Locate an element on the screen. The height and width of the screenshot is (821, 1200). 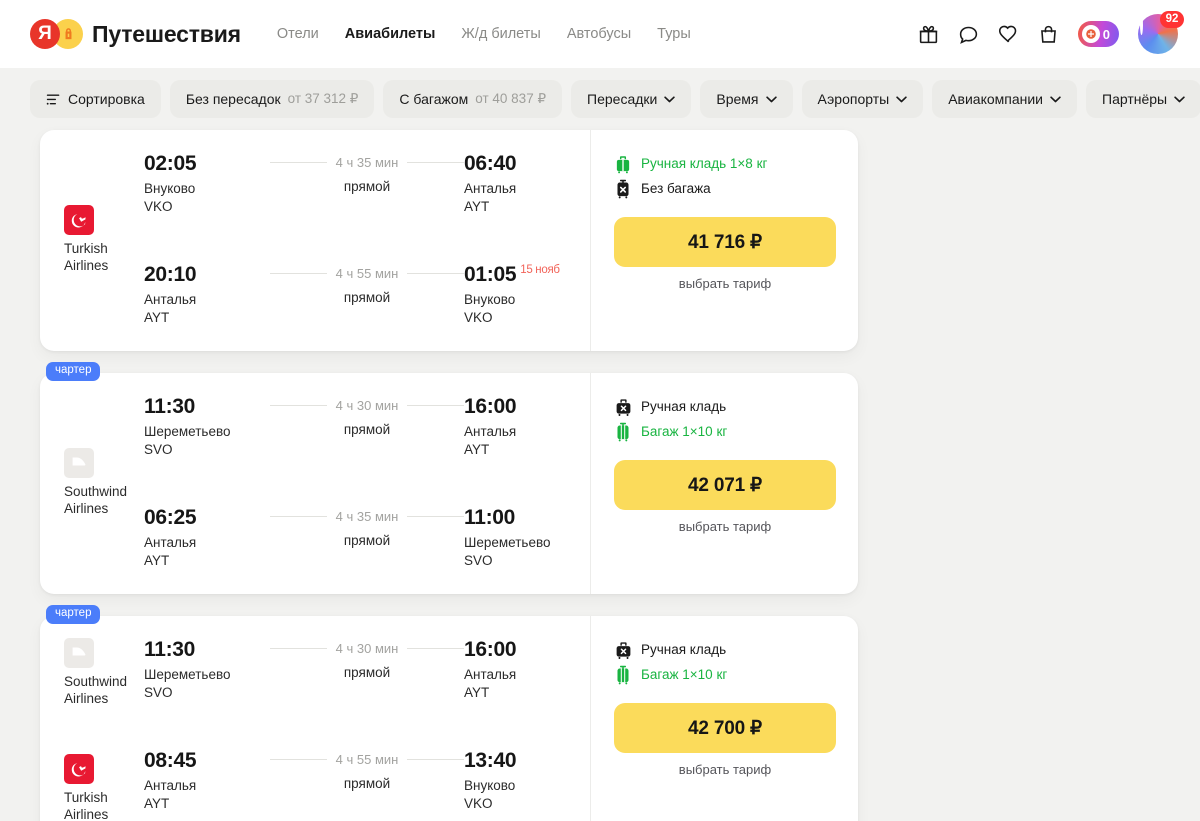
filter-chip-partners: Партнёры is located at coordinates (1143, 99).